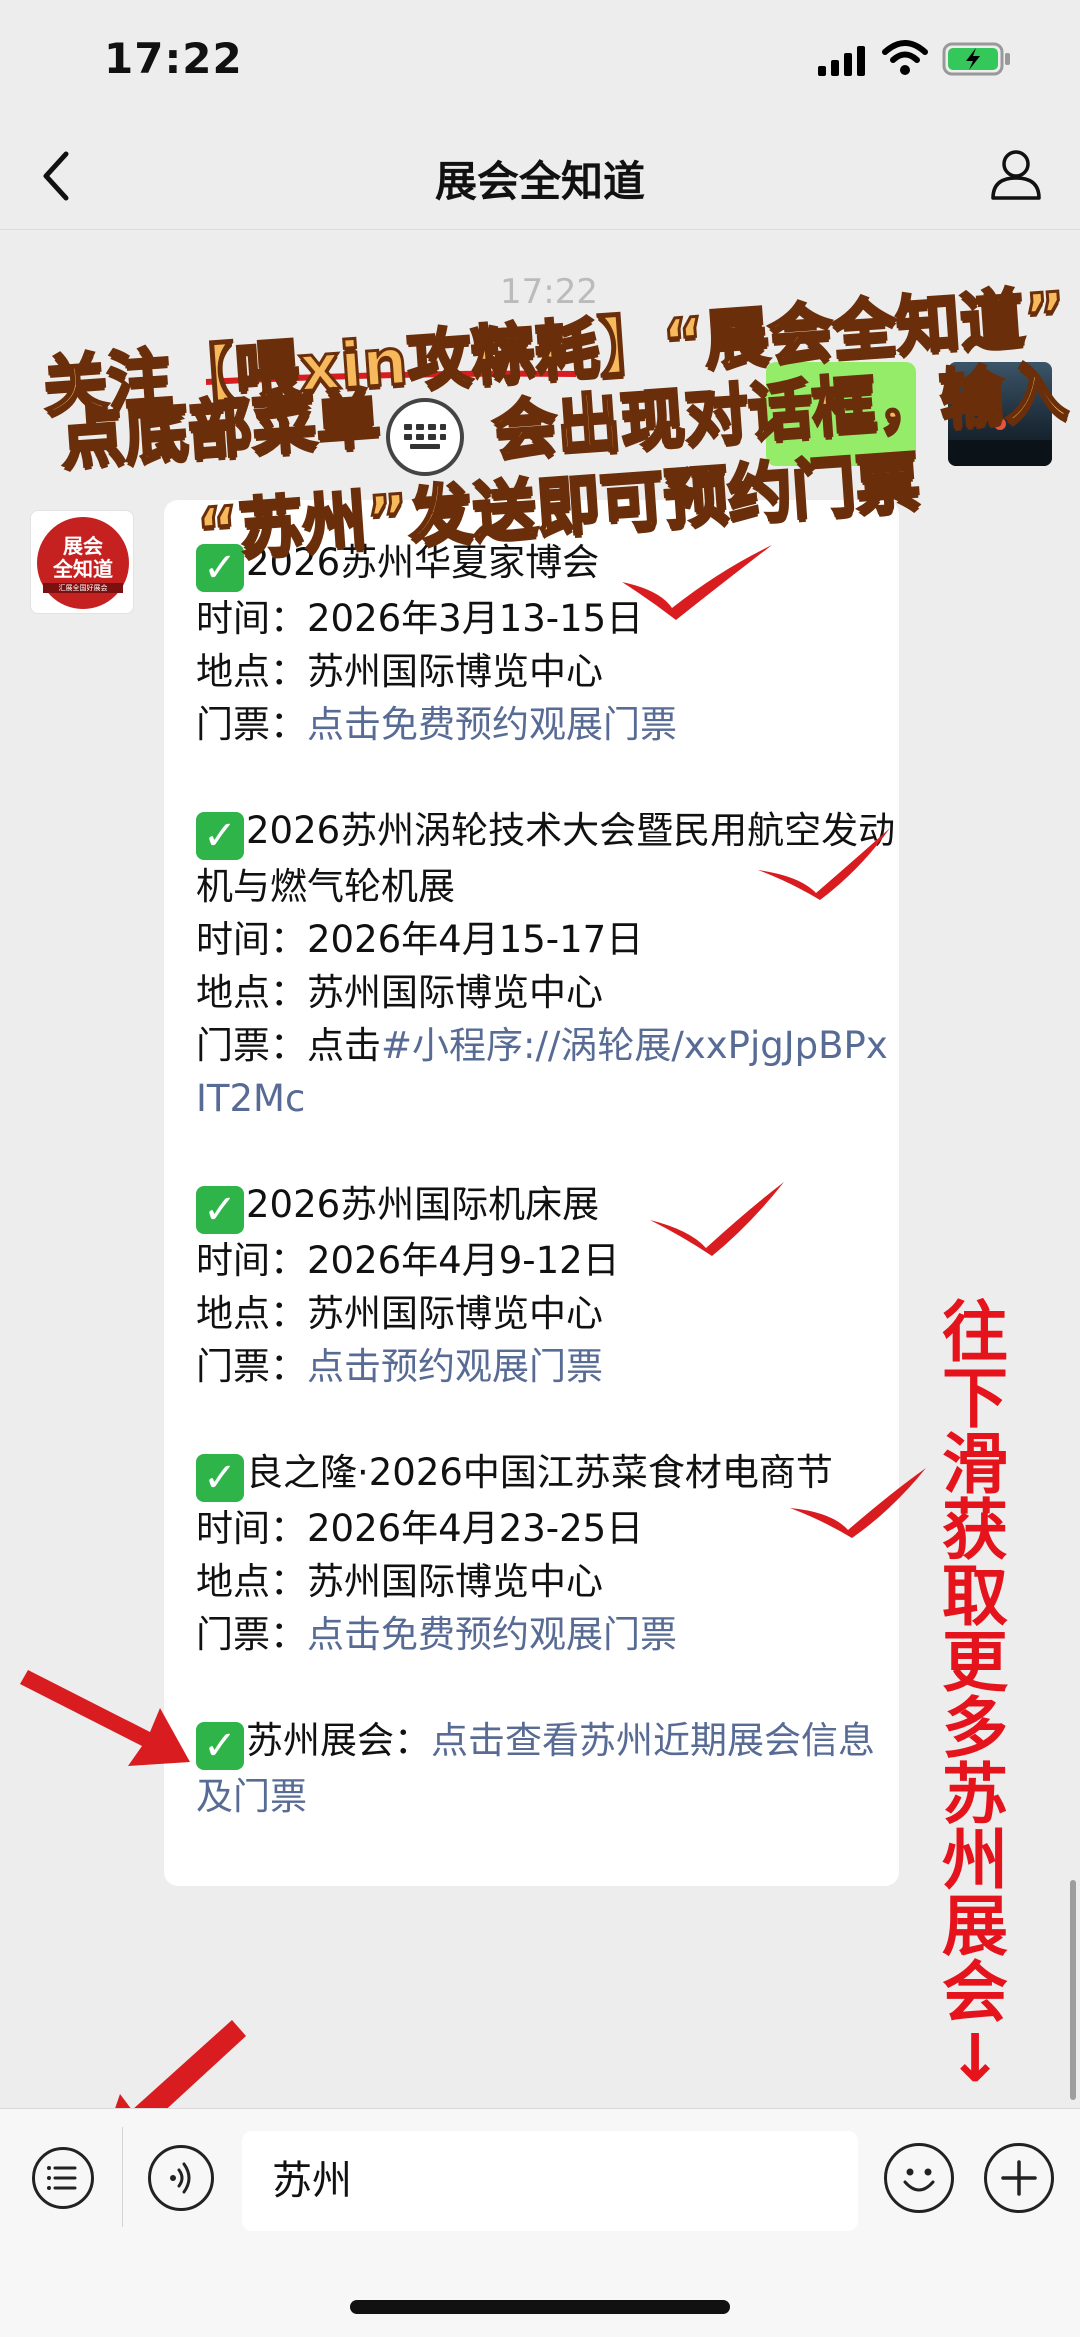 This screenshot has height=2337, width=1080. What do you see at coordinates (540, 2307) in the screenshot?
I see `home-indicator` at bounding box center [540, 2307].